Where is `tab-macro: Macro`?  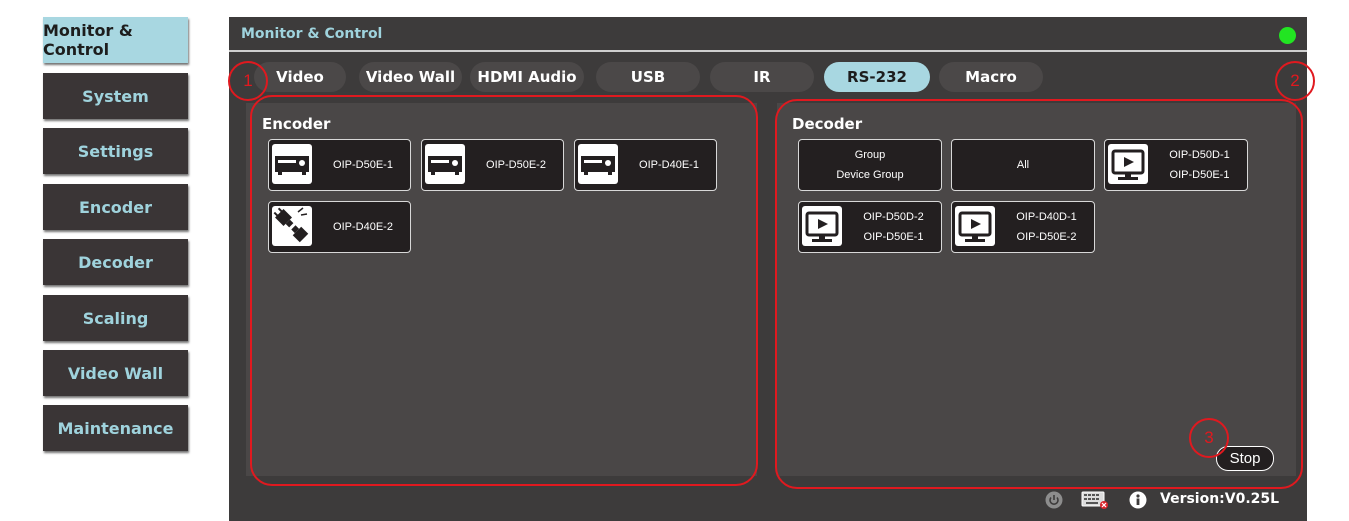 tab-macro: Macro is located at coordinates (991, 77).